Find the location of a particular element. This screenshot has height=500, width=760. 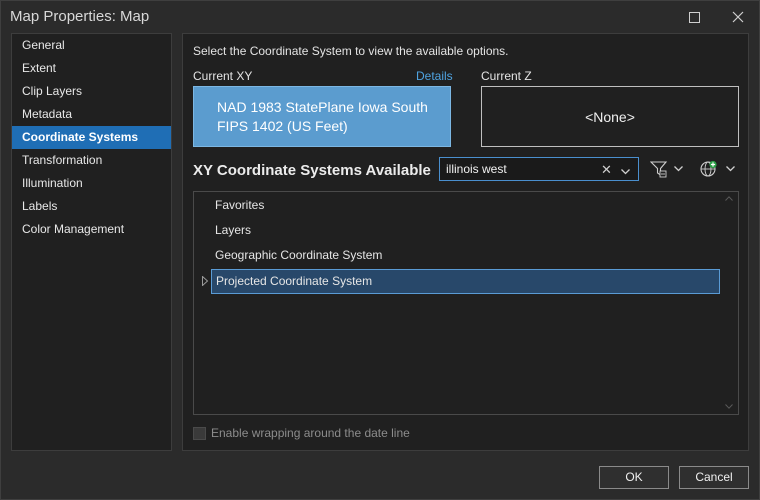

expand-arrow-icon is located at coordinates (205, 281).